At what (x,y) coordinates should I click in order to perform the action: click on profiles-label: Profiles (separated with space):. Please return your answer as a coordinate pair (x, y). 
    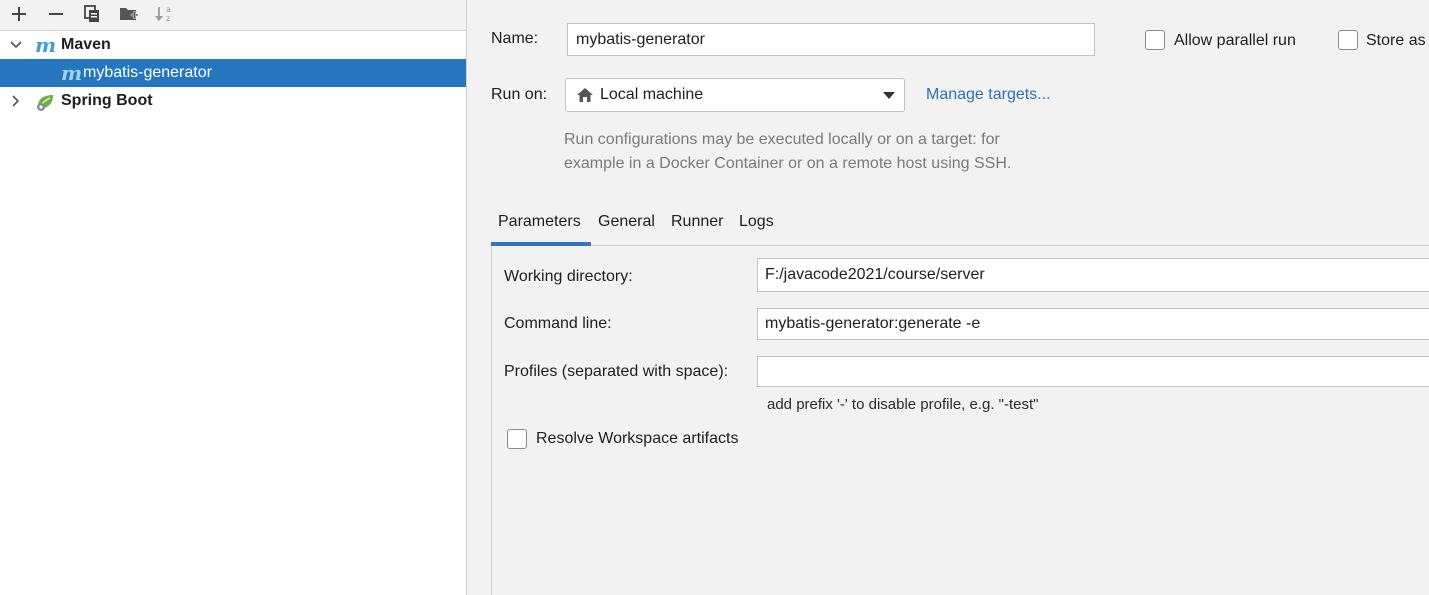
    Looking at the image, I should click on (616, 371).